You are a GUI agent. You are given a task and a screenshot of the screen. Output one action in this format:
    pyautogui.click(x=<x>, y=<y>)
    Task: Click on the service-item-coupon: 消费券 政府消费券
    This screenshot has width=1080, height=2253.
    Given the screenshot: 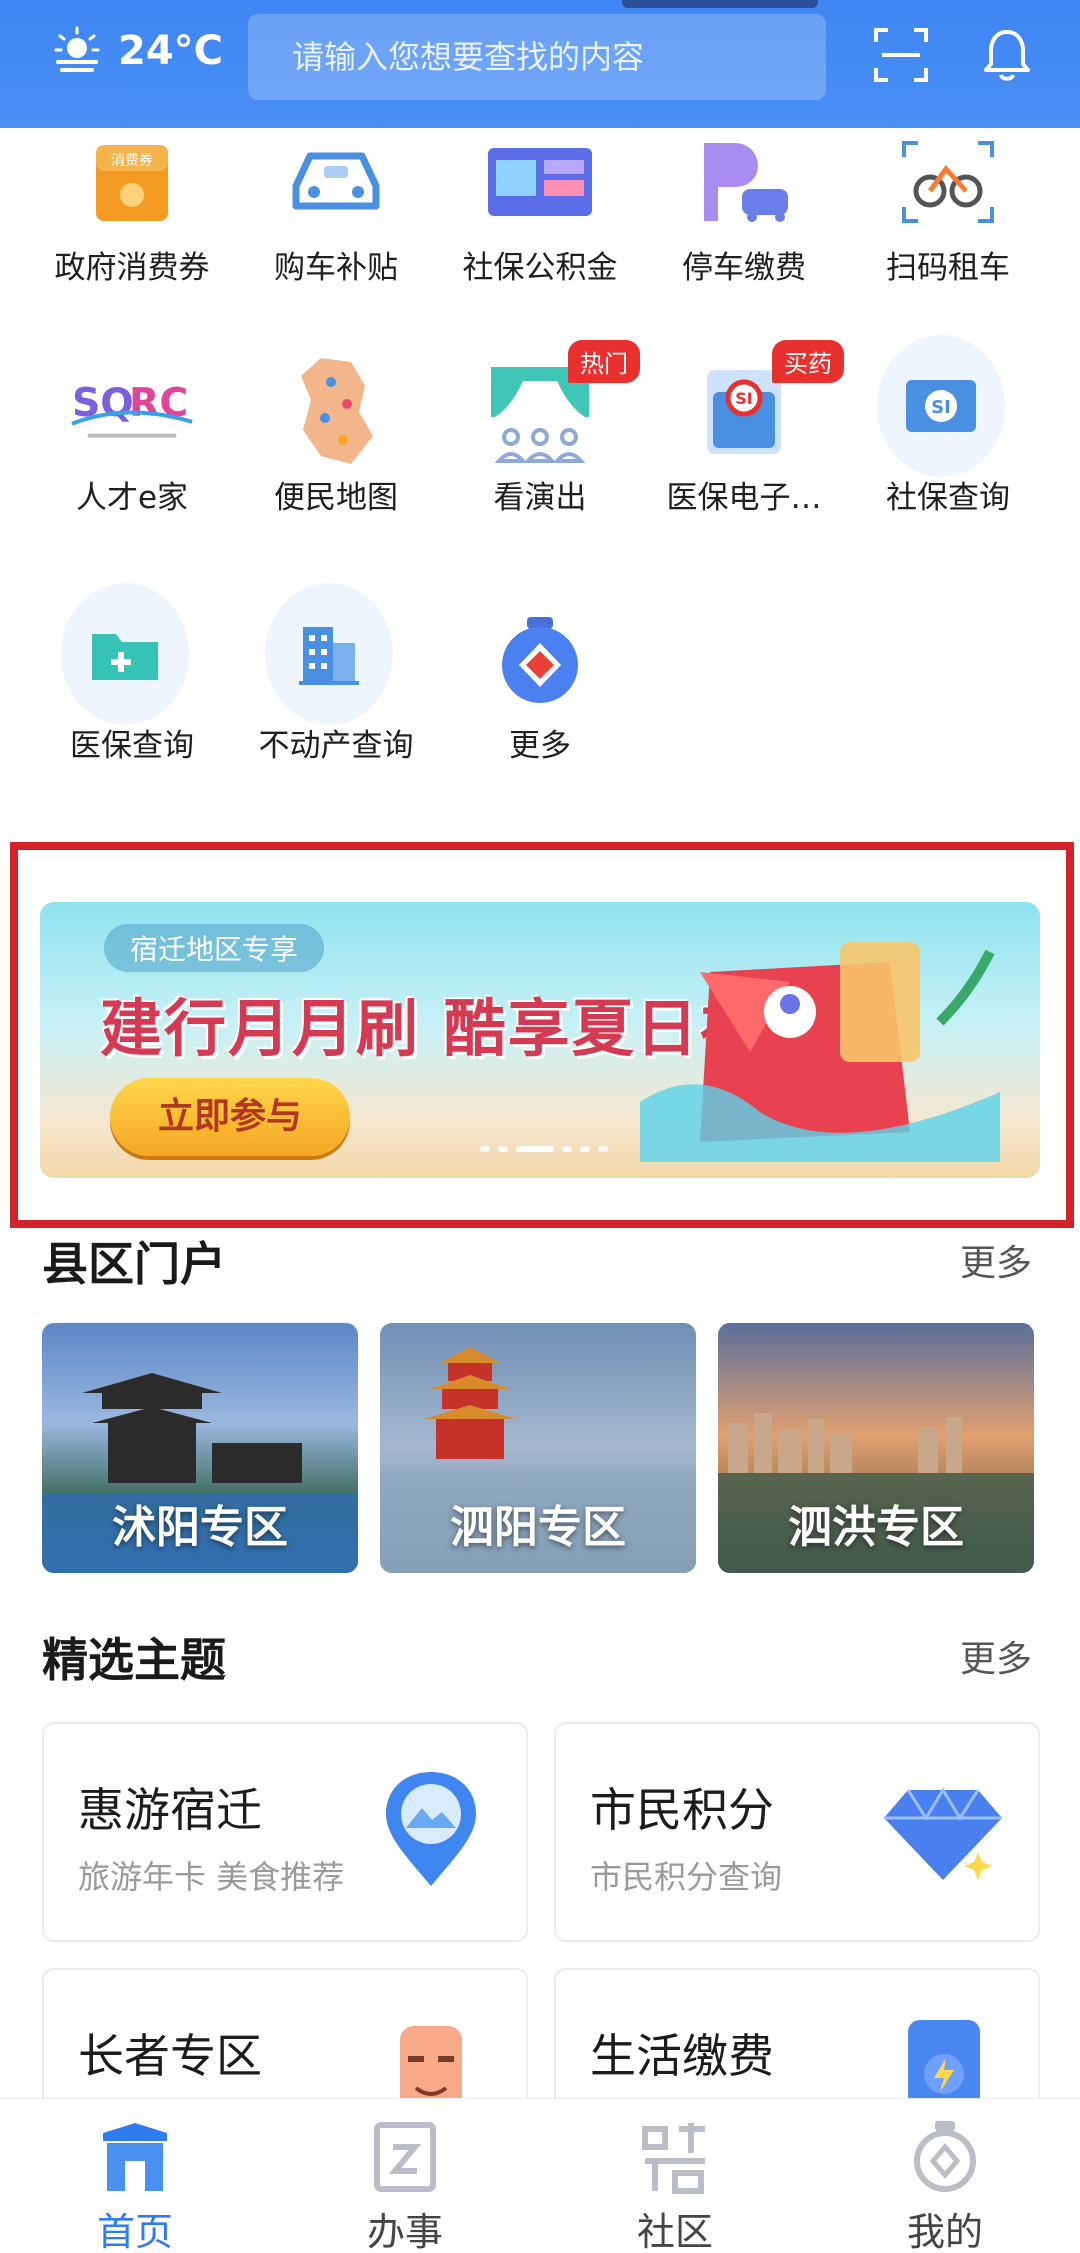 What is the action you would take?
    pyautogui.click(x=132, y=233)
    